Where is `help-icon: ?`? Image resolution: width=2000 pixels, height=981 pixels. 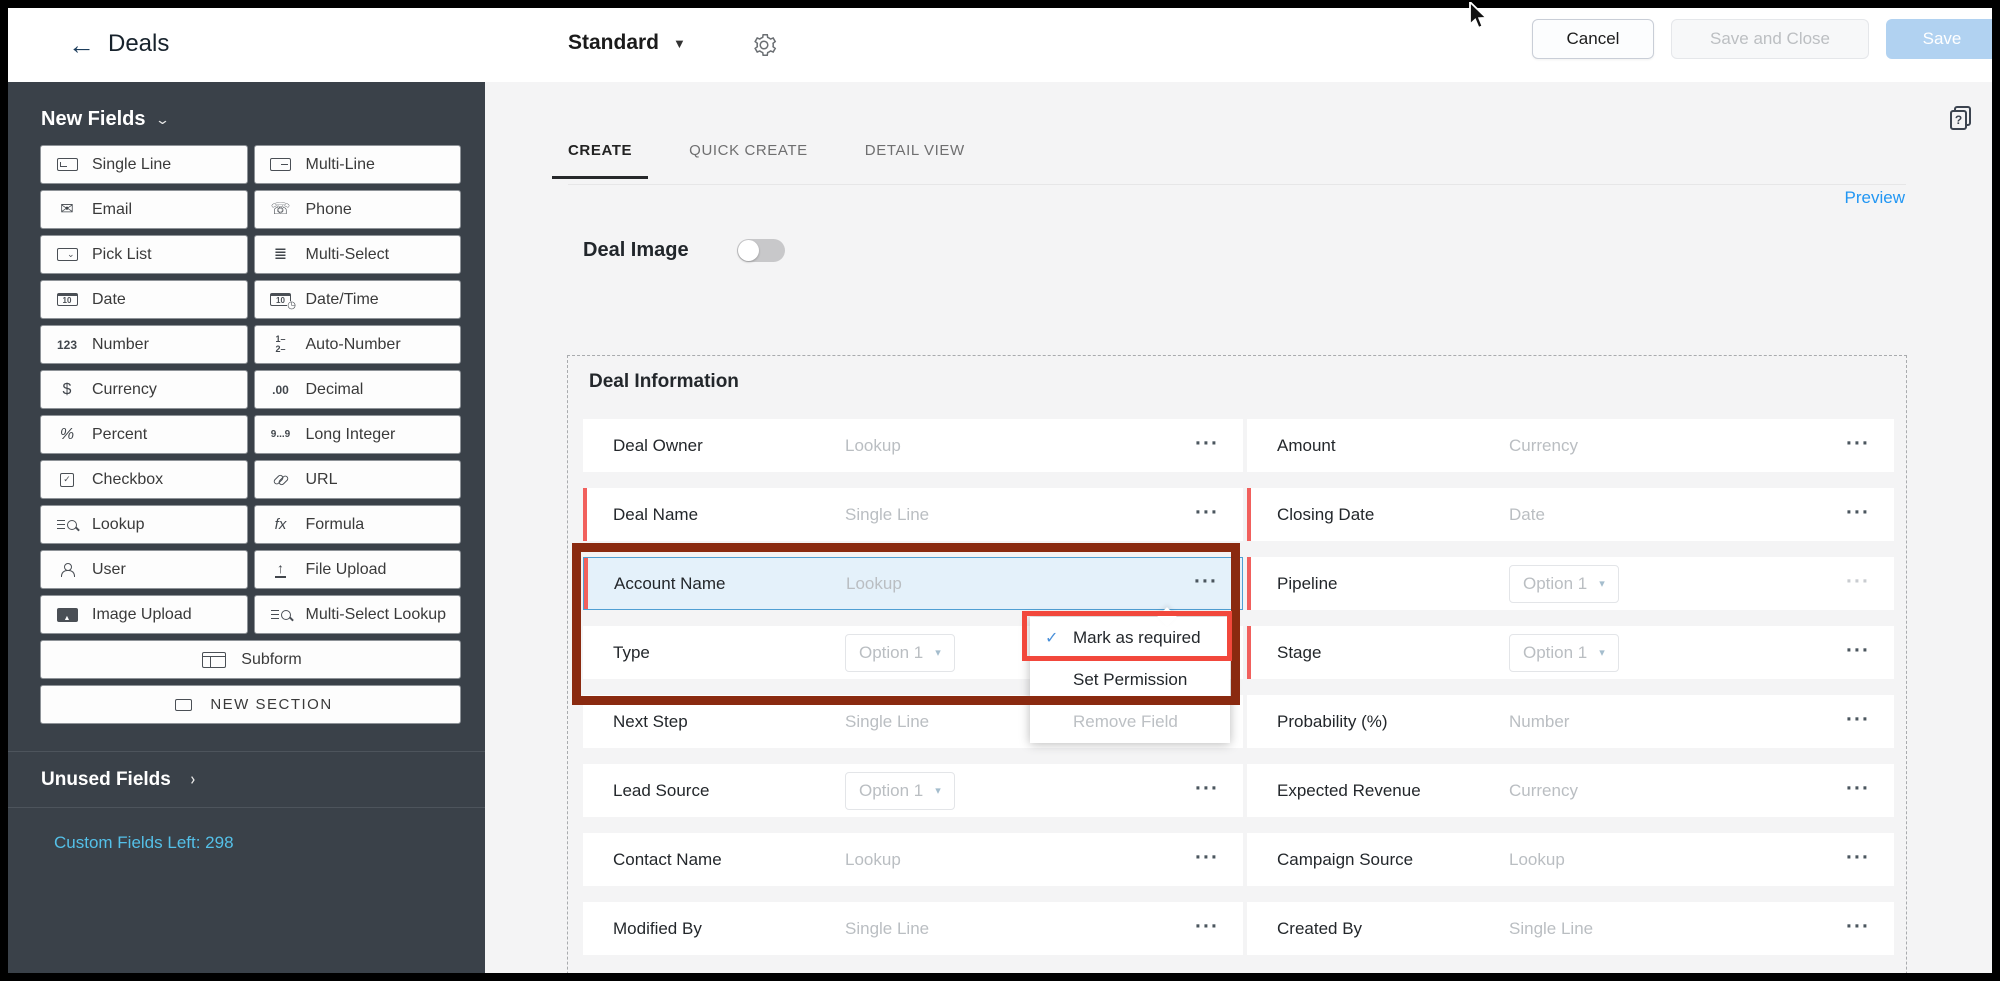 help-icon: ? is located at coordinates (1962, 119).